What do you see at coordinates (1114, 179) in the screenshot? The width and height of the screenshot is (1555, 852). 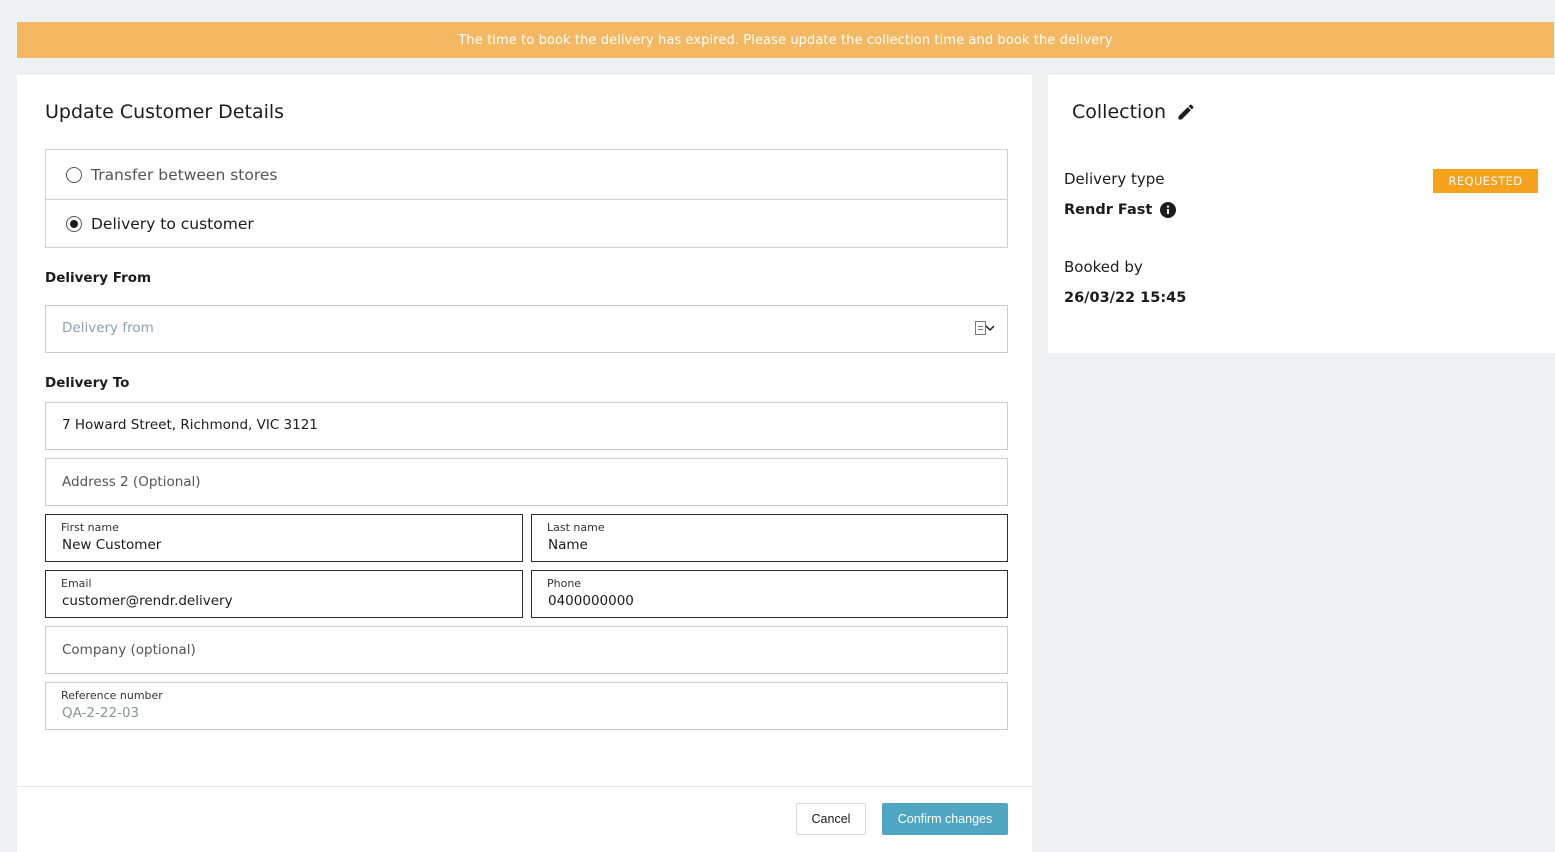 I see `delivery-type-label: Delivery type` at bounding box center [1114, 179].